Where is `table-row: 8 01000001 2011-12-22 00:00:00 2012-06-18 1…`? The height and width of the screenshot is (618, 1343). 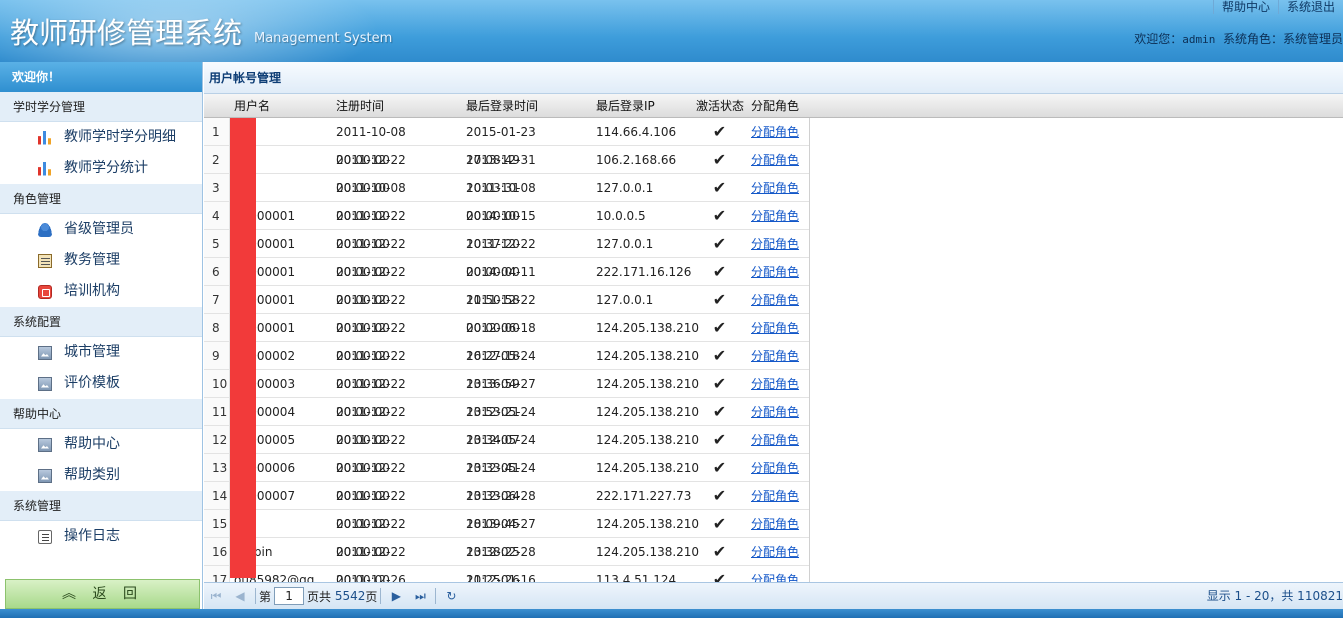
table-row: 8 01000001 2011-12-22 00:00:00 2012-06-18 1… is located at coordinates (506, 338).